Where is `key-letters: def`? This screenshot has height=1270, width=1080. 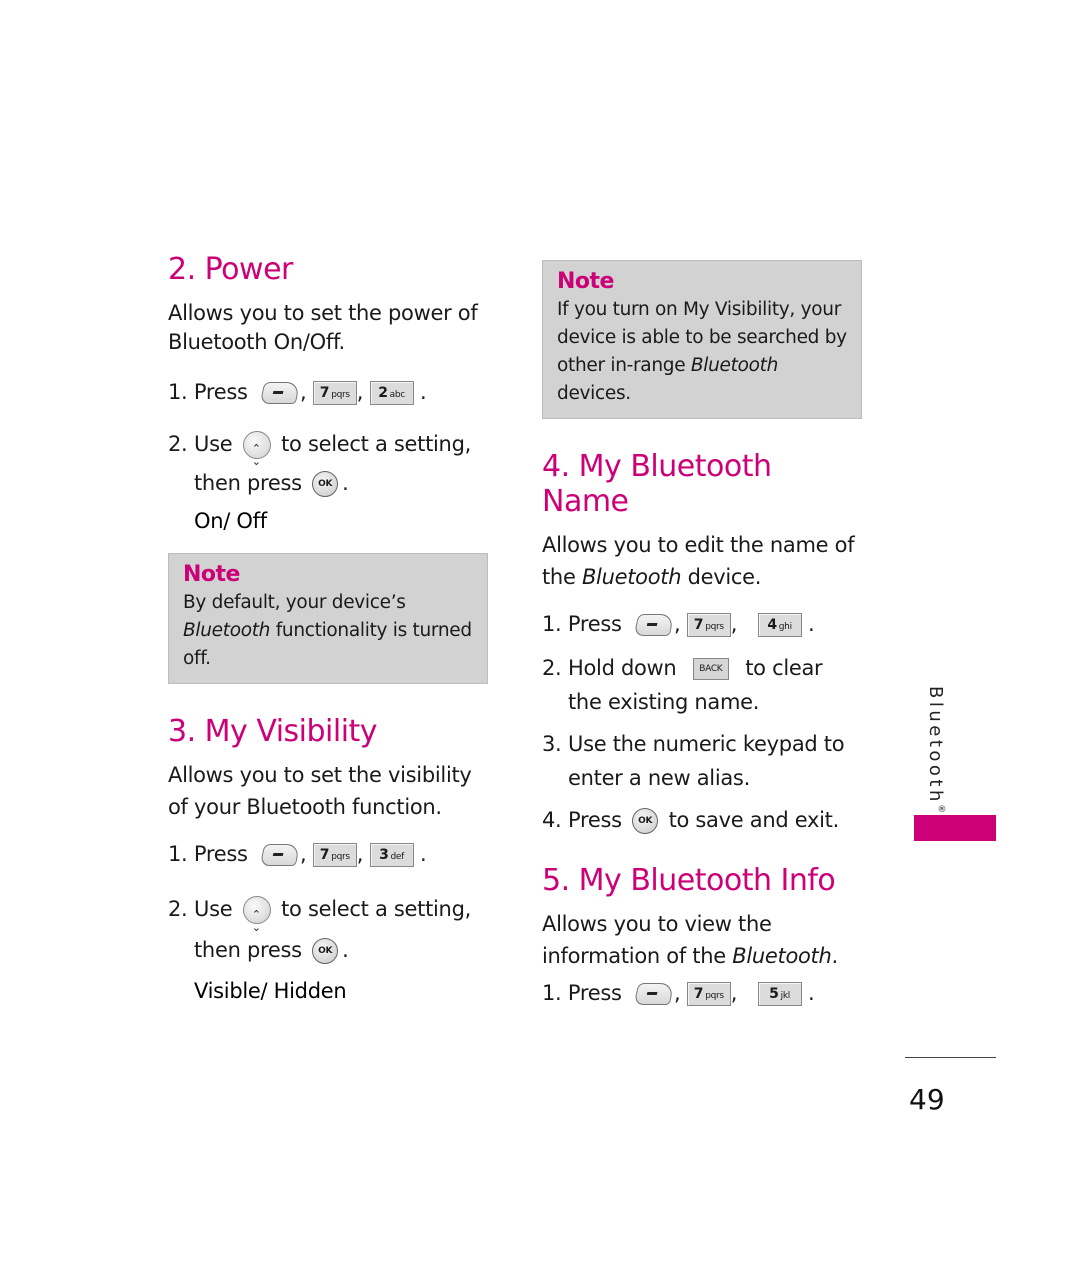 key-letters: def is located at coordinates (397, 857).